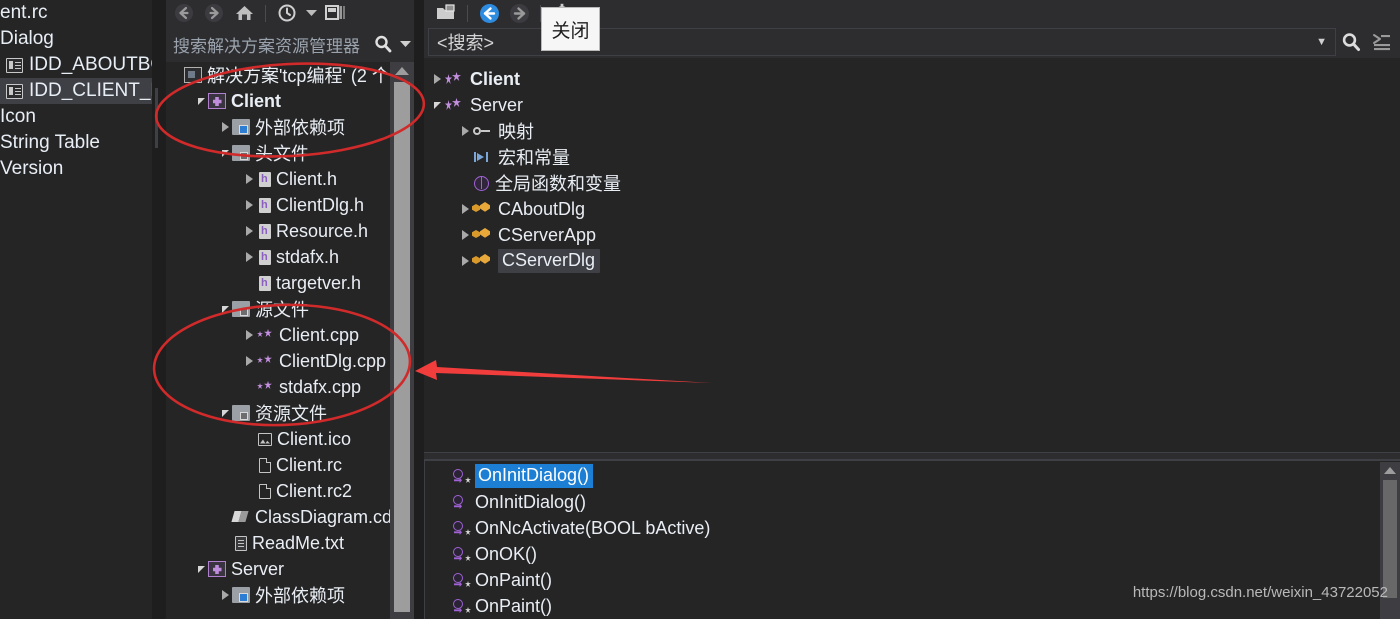 This screenshot has width=1400, height=619. What do you see at coordinates (278, 283) in the screenshot?
I see `solution-tree-item: targetver.h` at bounding box center [278, 283].